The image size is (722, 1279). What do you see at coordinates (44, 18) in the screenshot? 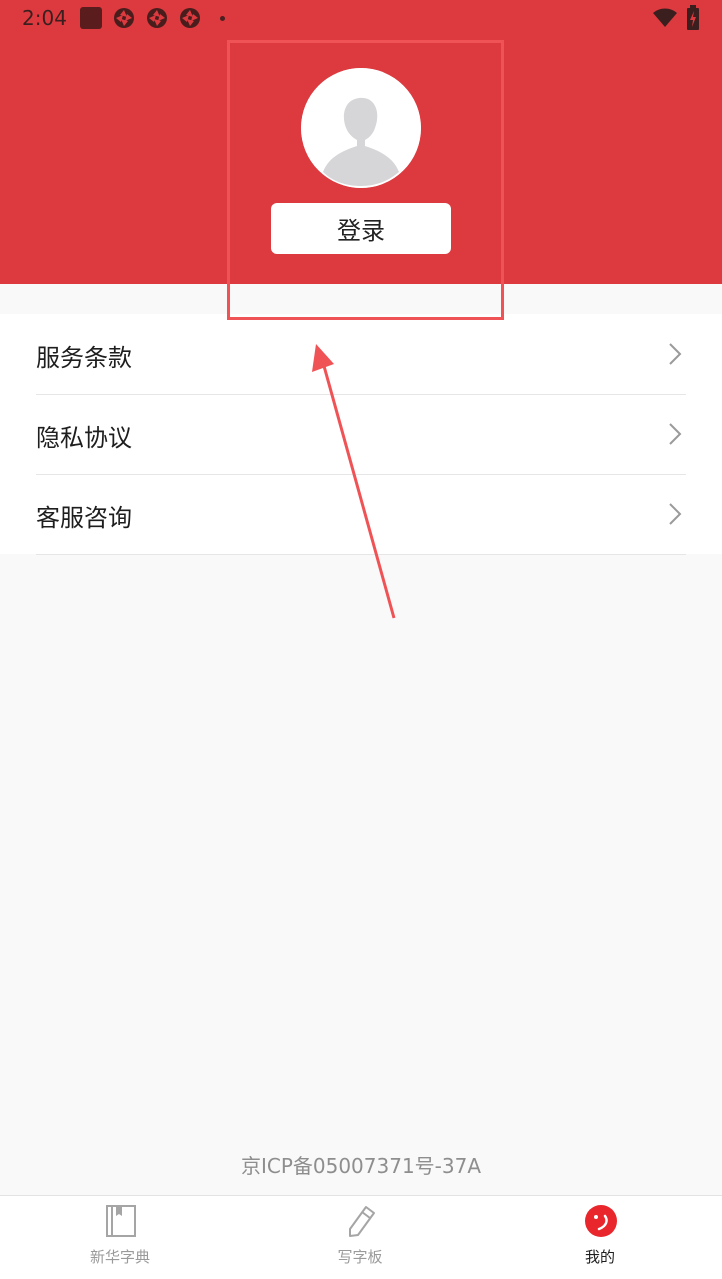
I see `status-time: 2:04` at bounding box center [44, 18].